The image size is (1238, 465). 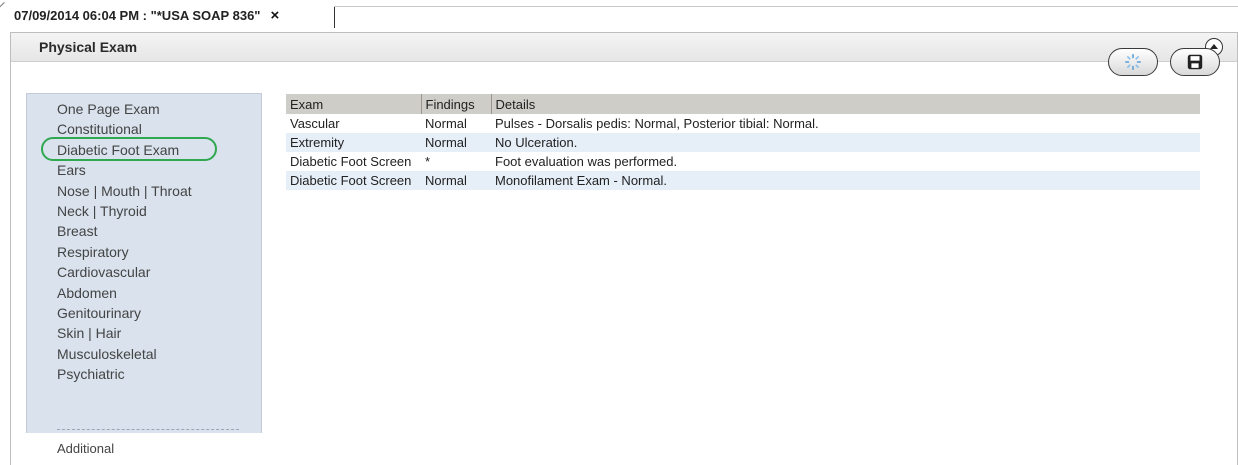 I want to click on nav-item-label: Nose | Mouth | Throat, so click(x=124, y=190).